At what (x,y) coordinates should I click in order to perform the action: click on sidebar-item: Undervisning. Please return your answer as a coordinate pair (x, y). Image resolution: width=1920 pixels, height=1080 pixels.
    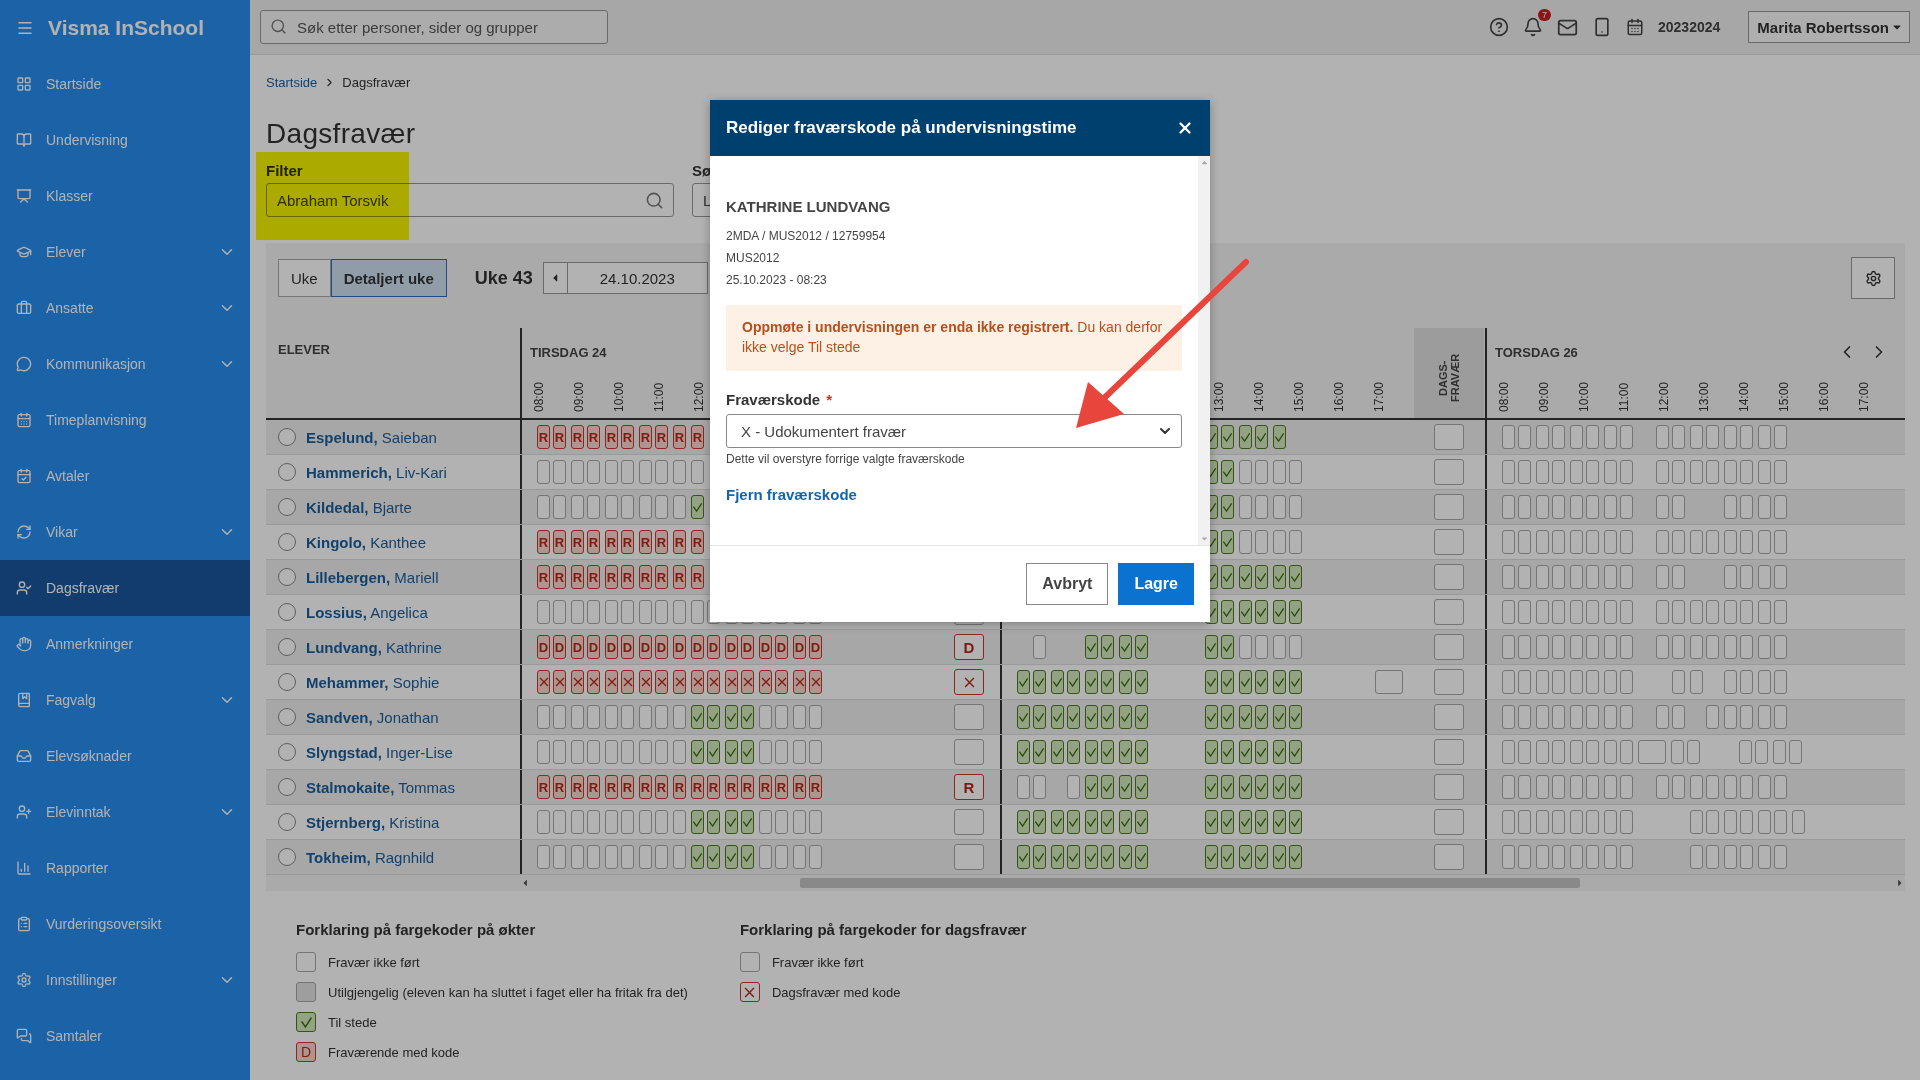
    Looking at the image, I should click on (125, 140).